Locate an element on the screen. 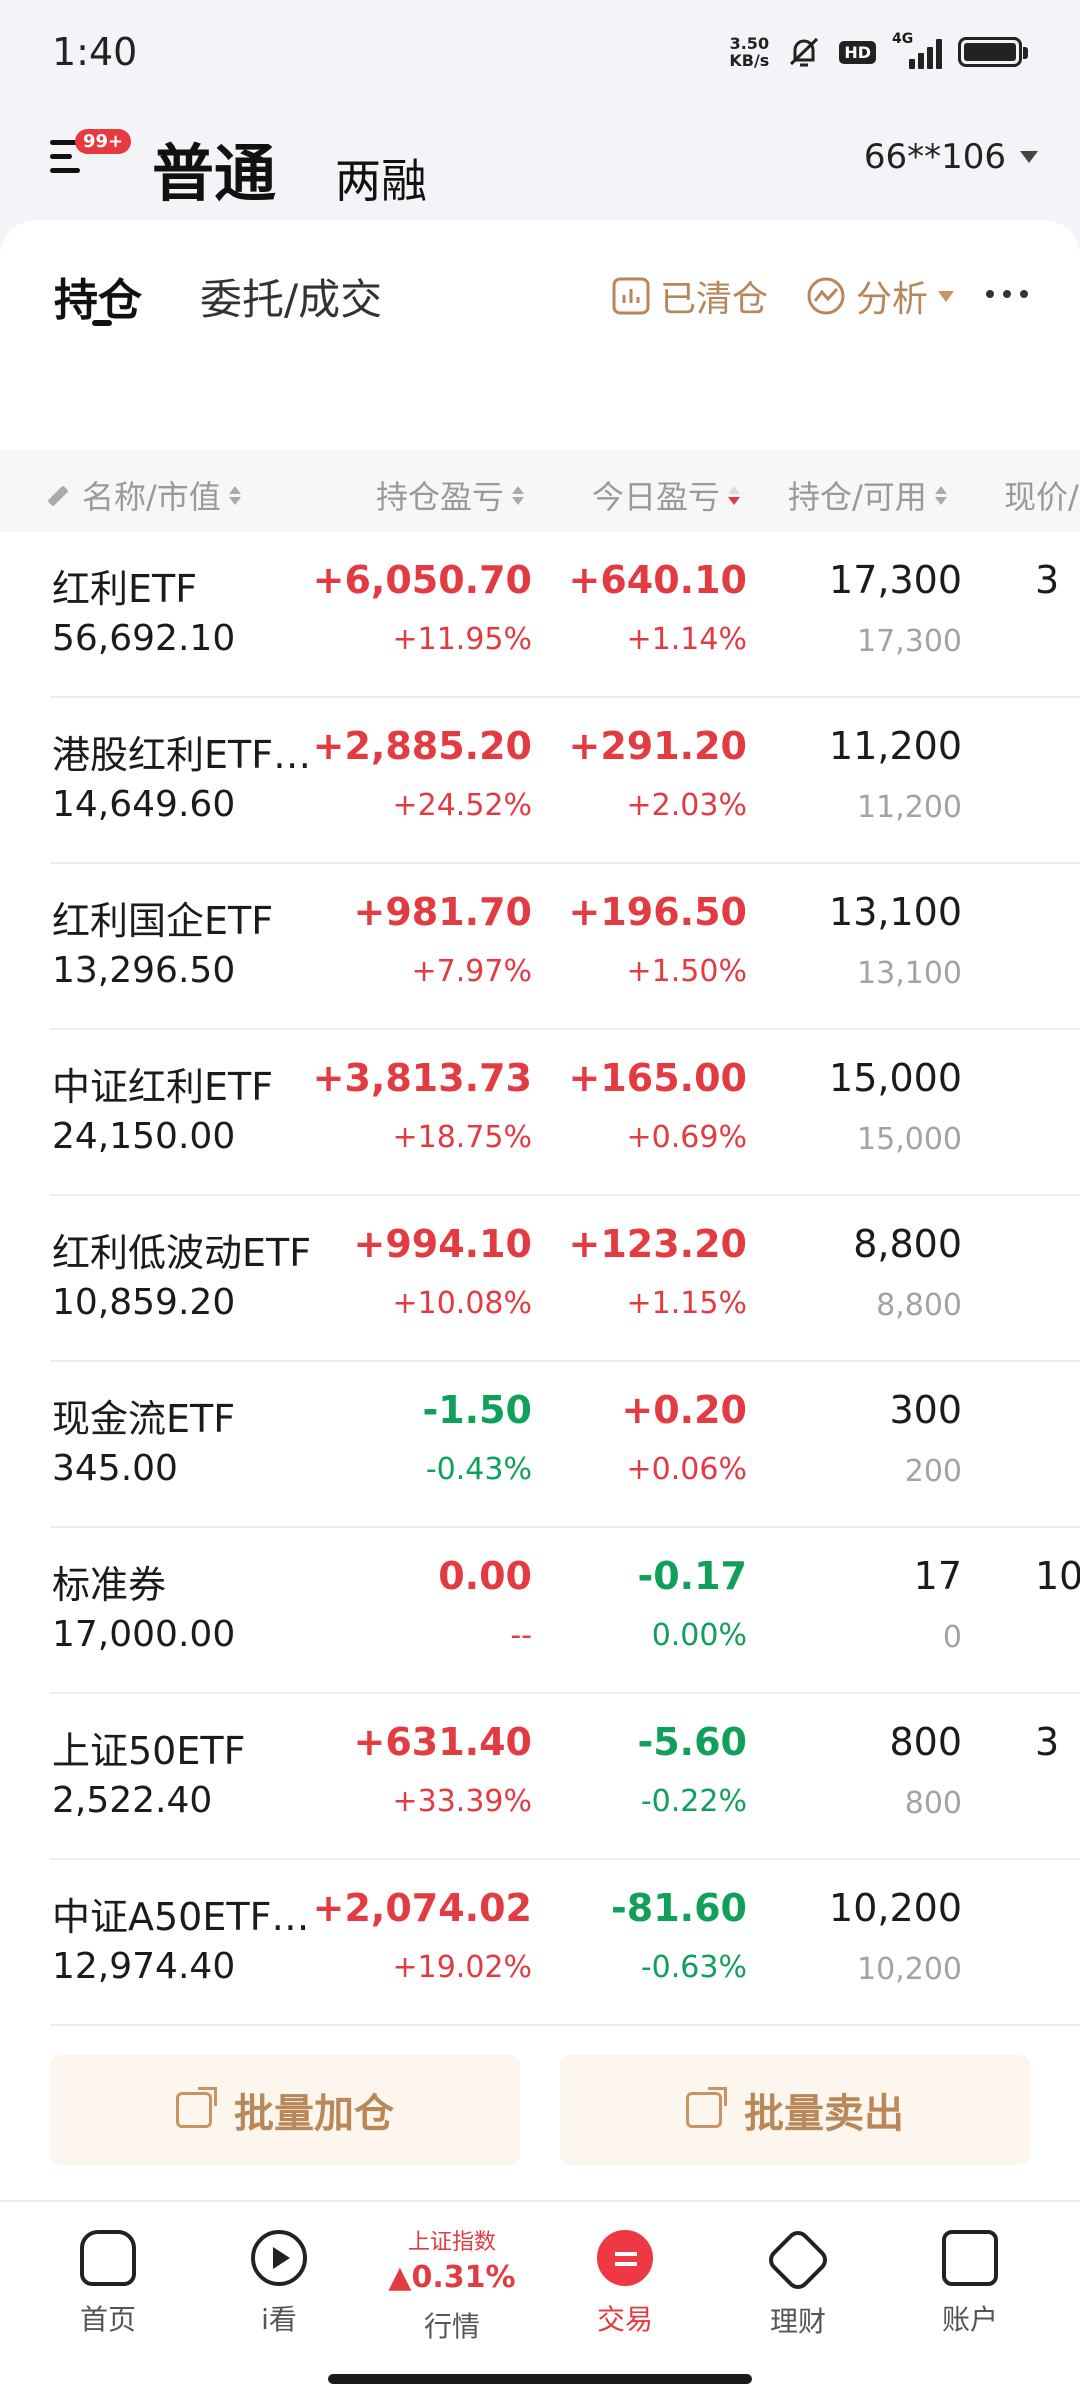 Image resolution: width=1080 pixels, height=2400 pixels. today-pl: +123.20 is located at coordinates (657, 1244).